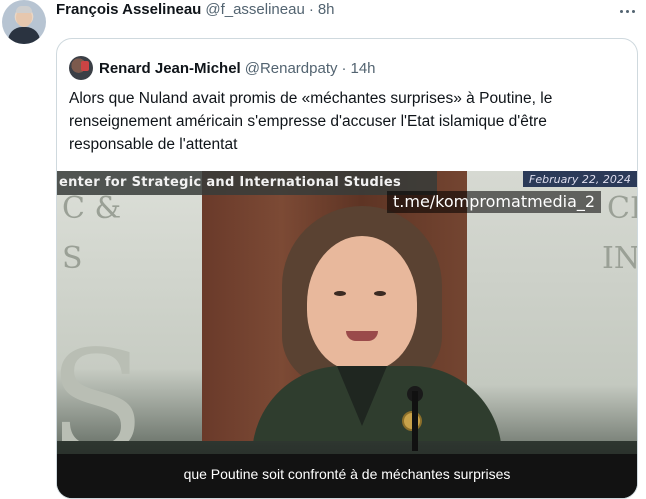  What do you see at coordinates (363, 68) in the screenshot?
I see `quoted-time: 14h` at bounding box center [363, 68].